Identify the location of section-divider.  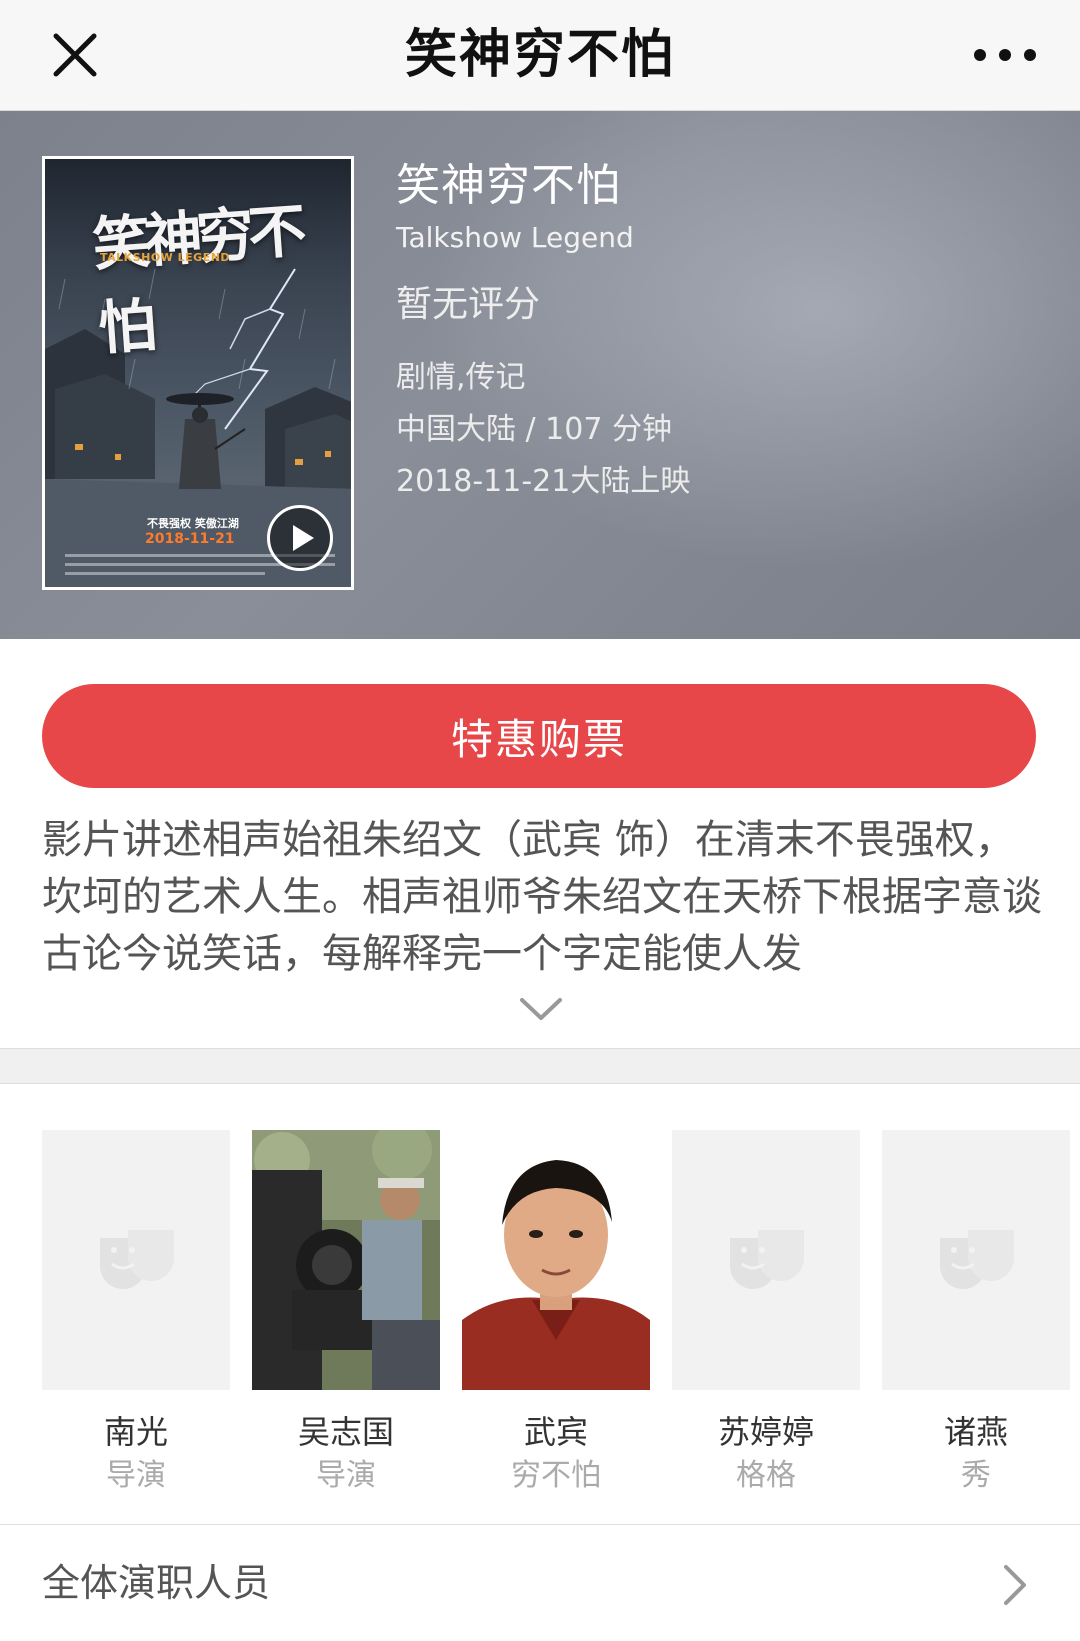
(540, 1066).